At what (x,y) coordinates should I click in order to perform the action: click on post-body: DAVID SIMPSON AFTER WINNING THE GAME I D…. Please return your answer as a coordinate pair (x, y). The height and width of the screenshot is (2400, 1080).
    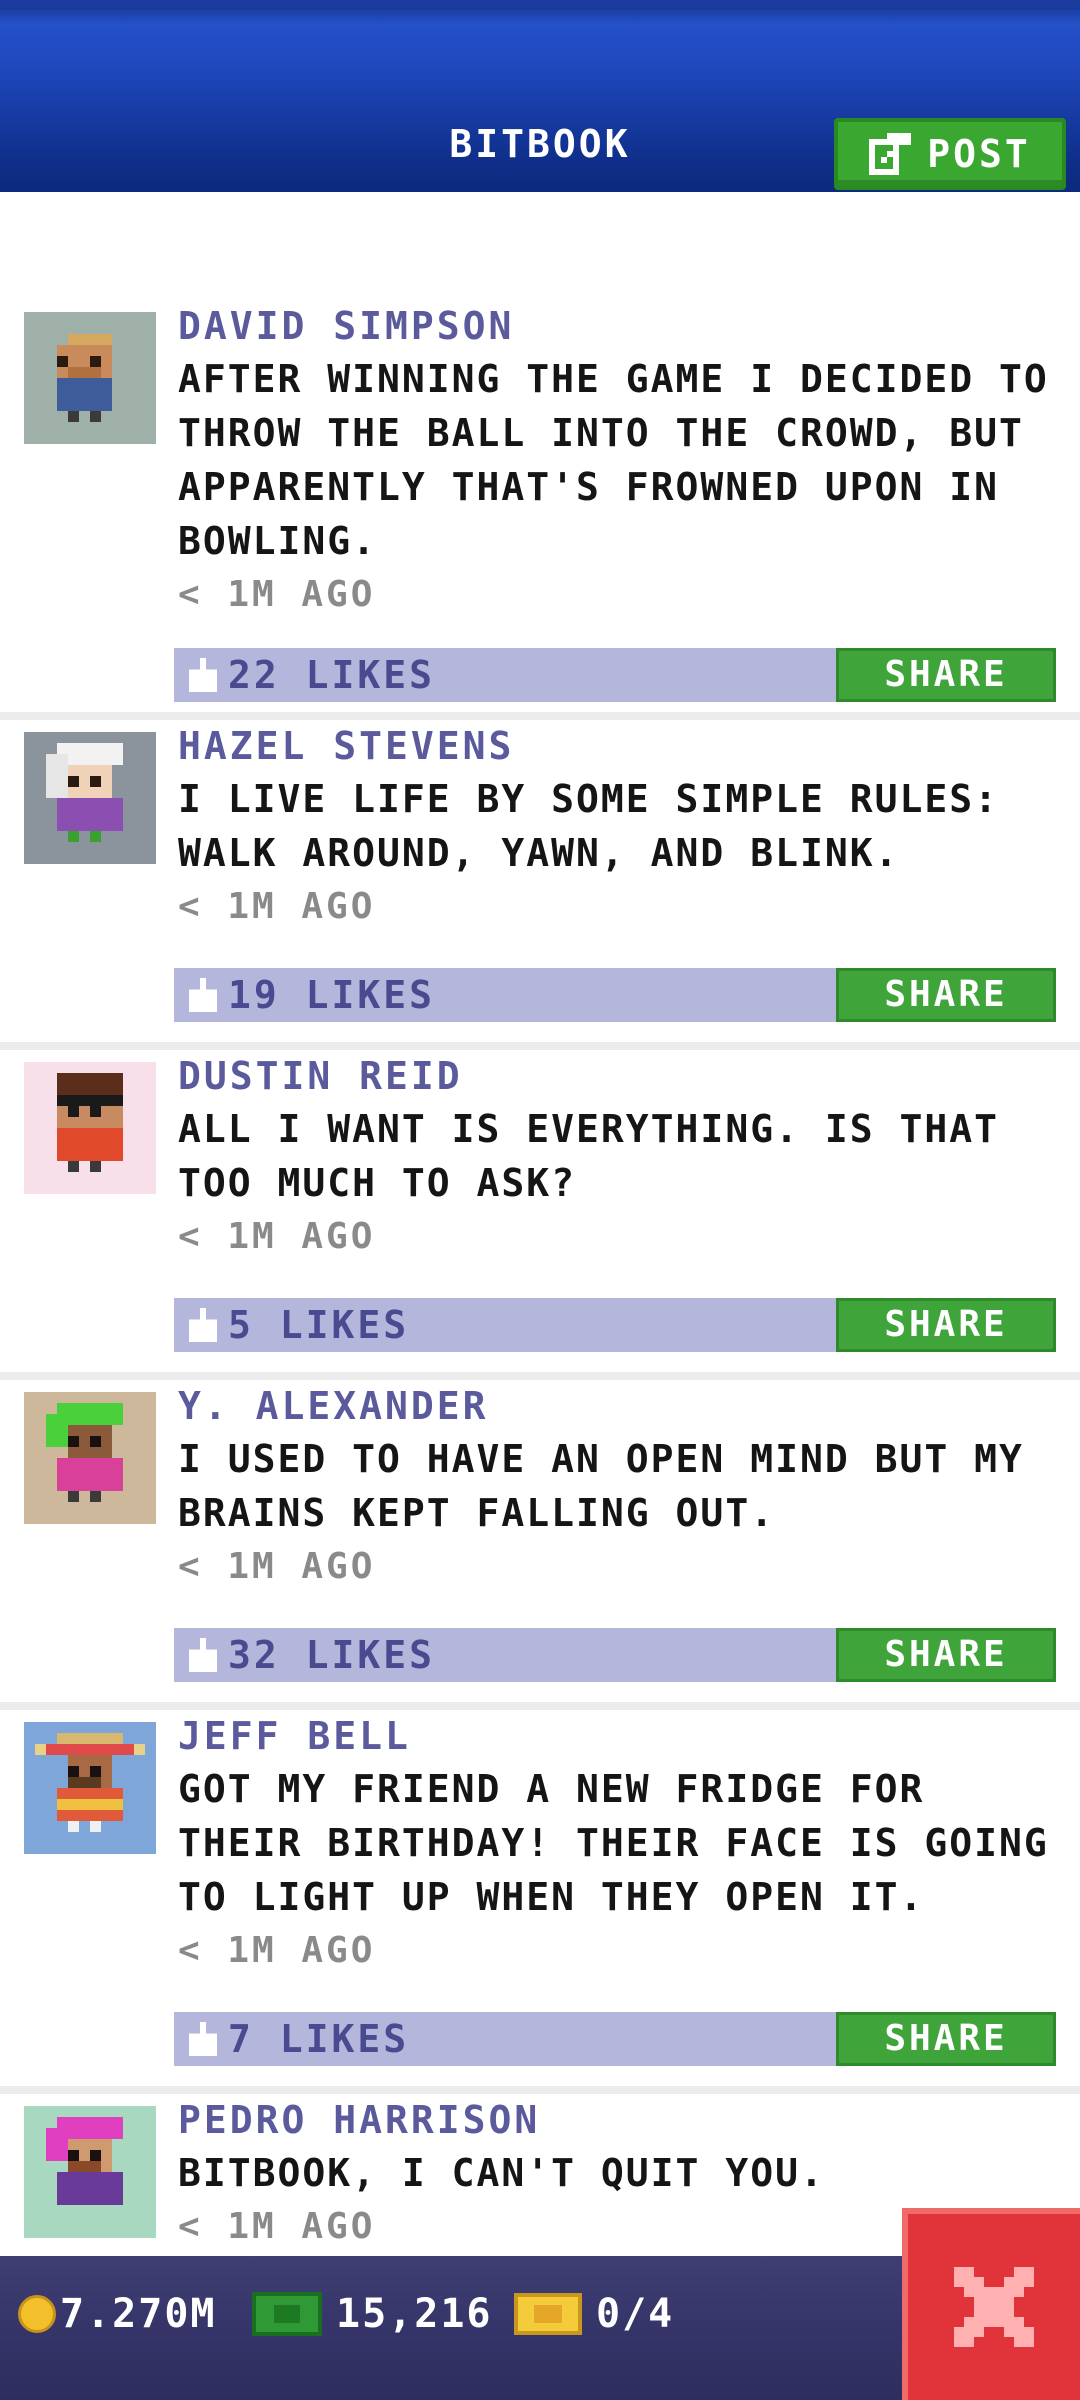
    Looking at the image, I should click on (619, 461).